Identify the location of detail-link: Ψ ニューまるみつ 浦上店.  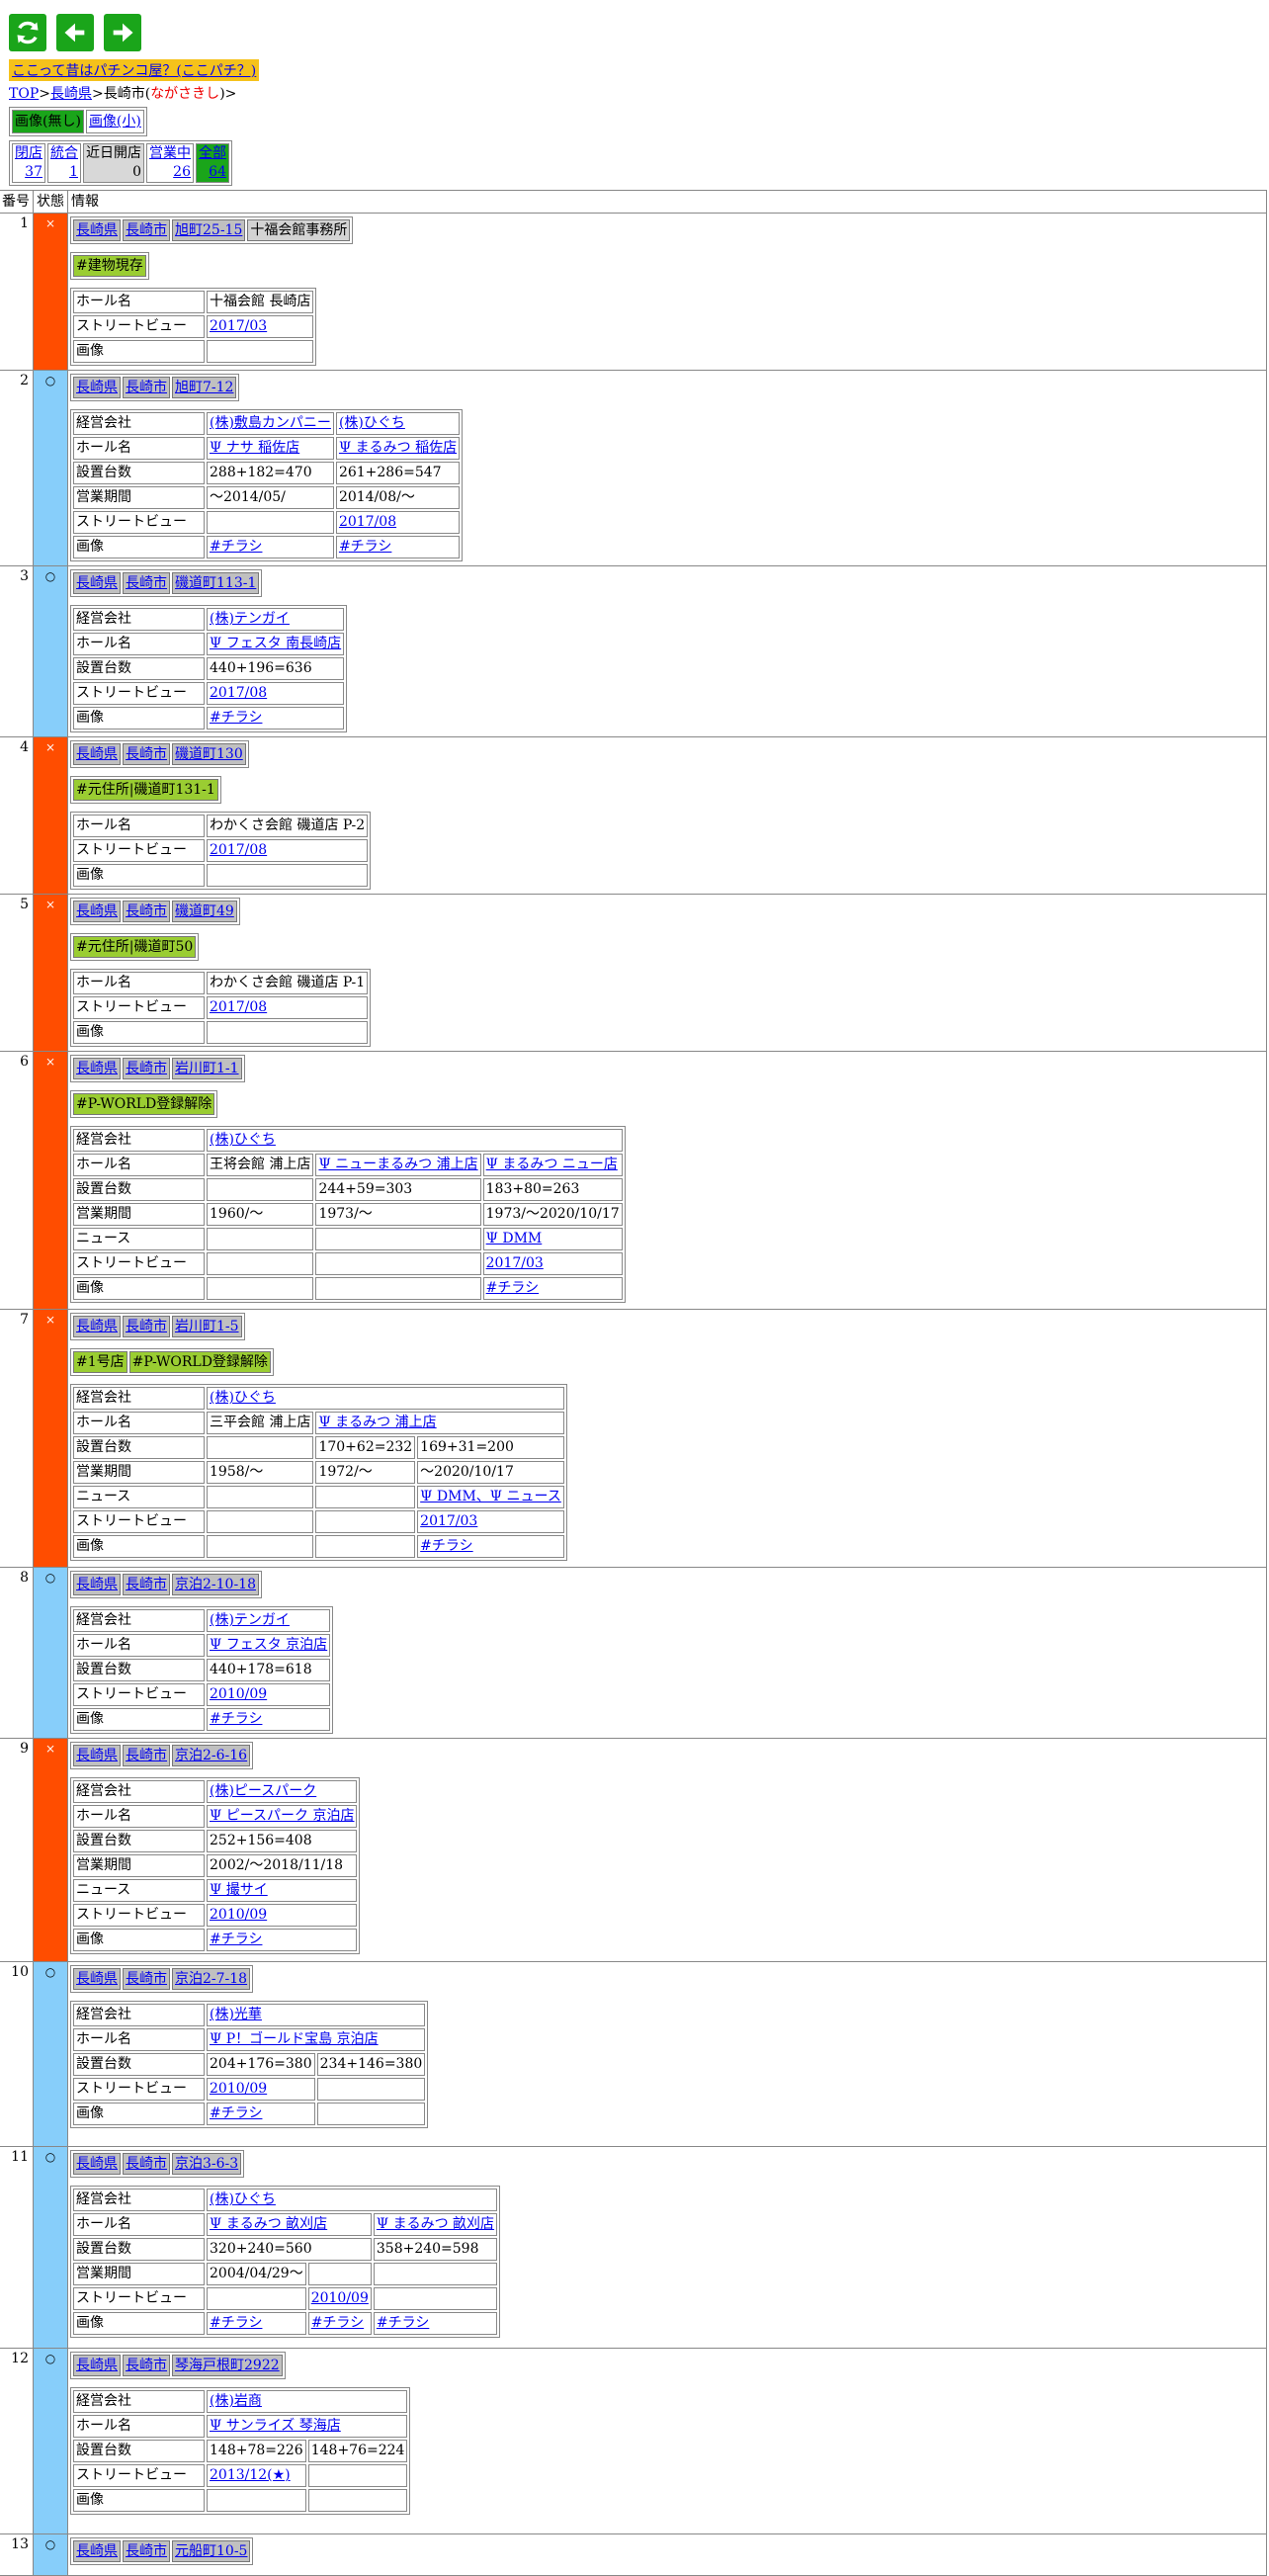
(397, 1164).